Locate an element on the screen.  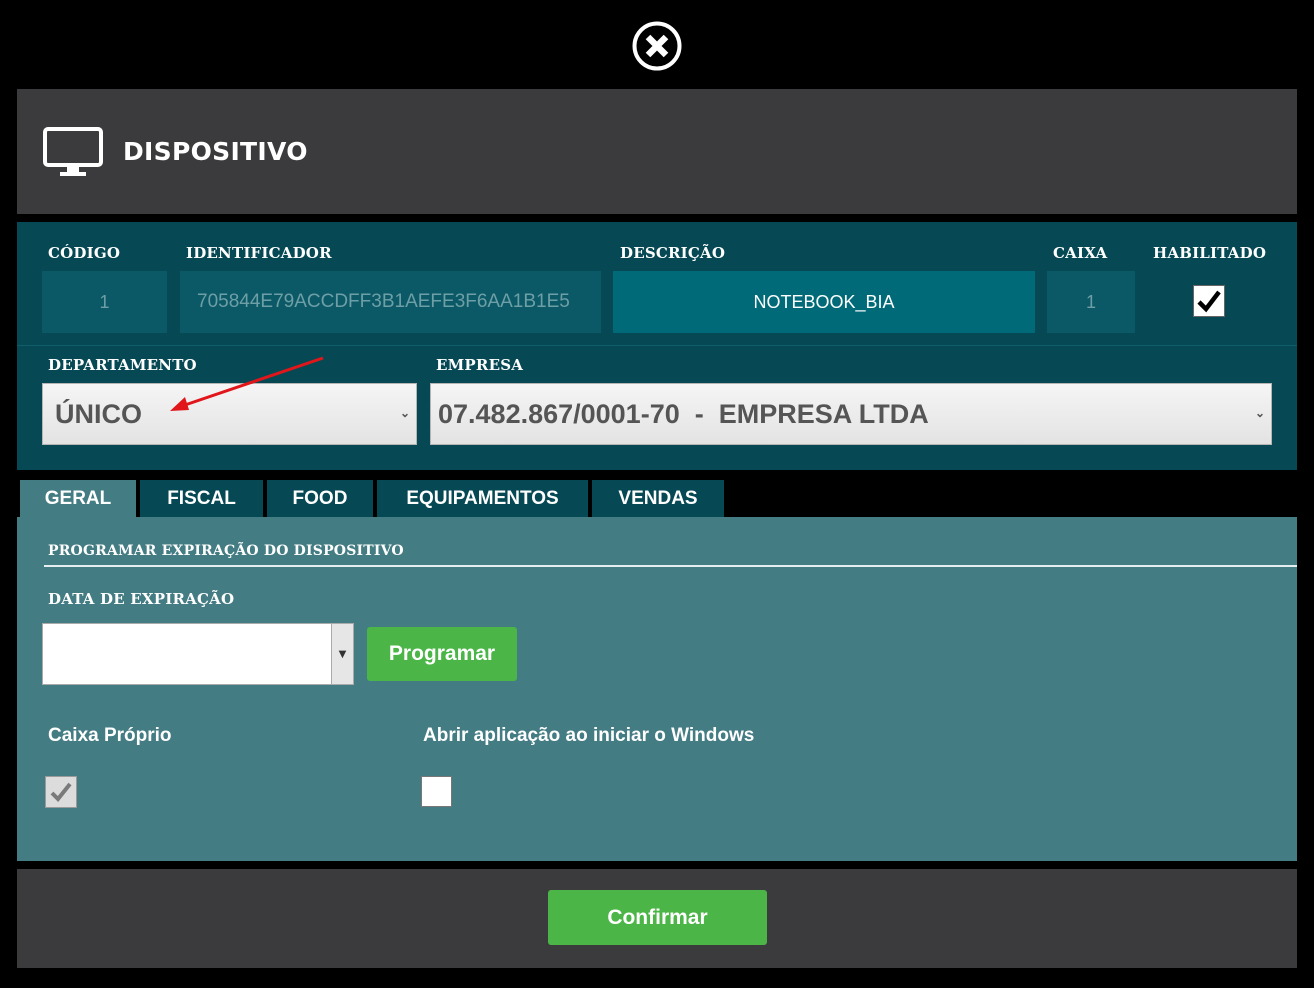
empresa-value: 07.482.867/0001-70 - EMPRESA LTDA is located at coordinates (683, 413).